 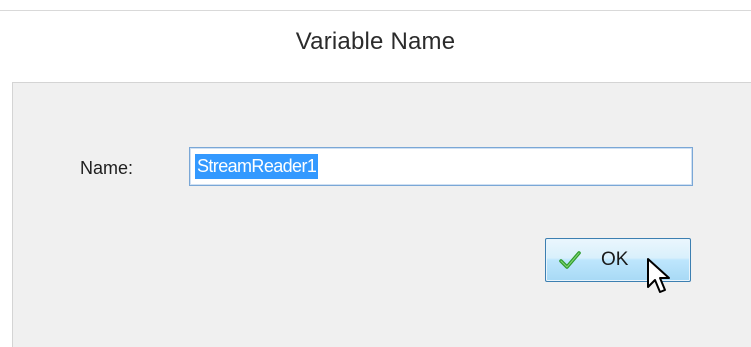 I want to click on mouse-pointer-icon, so click(x=658, y=275).